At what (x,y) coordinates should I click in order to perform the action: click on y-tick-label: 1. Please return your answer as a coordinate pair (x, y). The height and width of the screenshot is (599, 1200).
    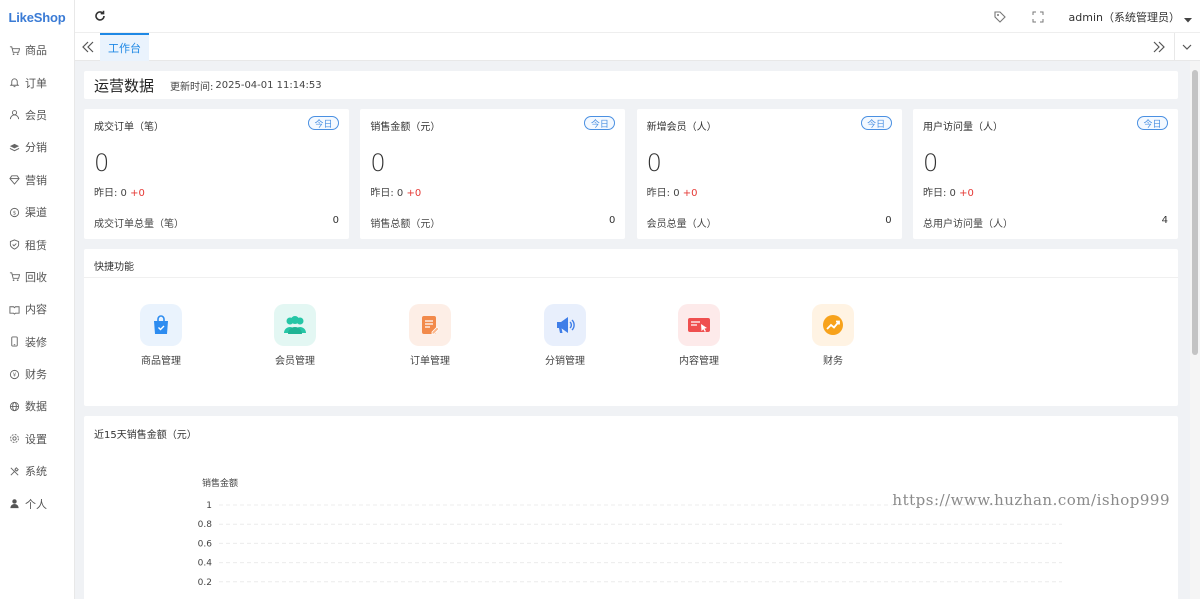
    Looking at the image, I should click on (209, 506).